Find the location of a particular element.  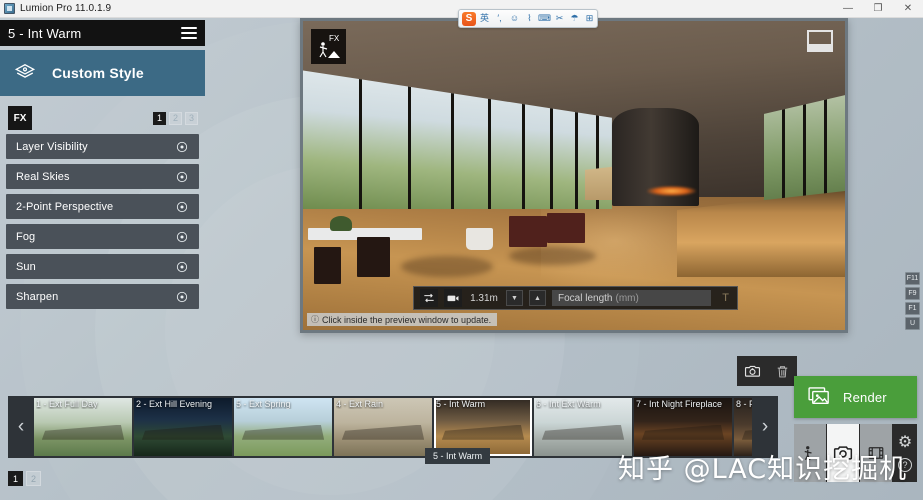

thumbnail-label: 5 - Ext Spring is located at coordinates (263, 404).